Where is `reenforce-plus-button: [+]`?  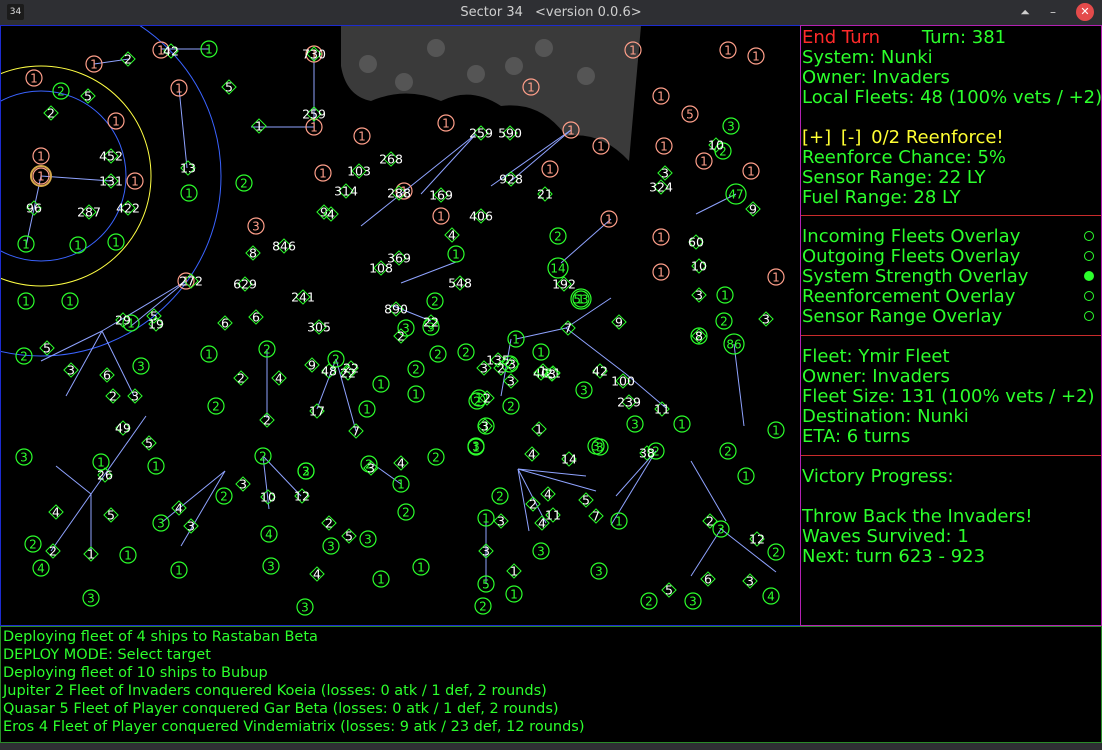 reenforce-plus-button: [+] is located at coordinates (816, 137).